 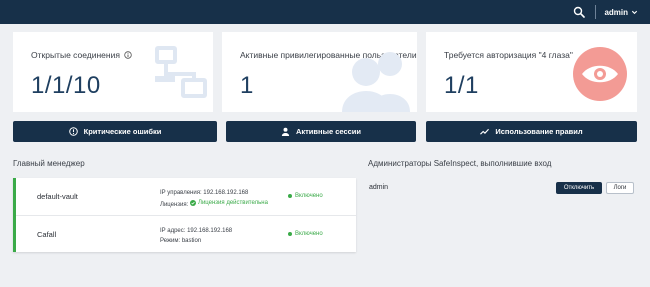 I want to click on stat-value: 1, so click(x=247, y=85).